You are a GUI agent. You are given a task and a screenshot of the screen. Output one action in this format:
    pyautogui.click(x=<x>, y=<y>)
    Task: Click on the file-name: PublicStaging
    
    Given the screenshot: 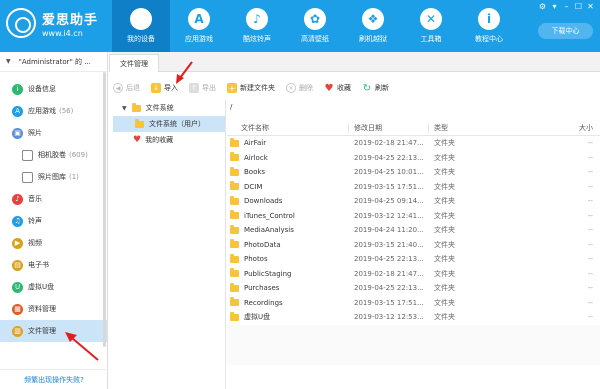 What is the action you would take?
    pyautogui.click(x=268, y=273)
    